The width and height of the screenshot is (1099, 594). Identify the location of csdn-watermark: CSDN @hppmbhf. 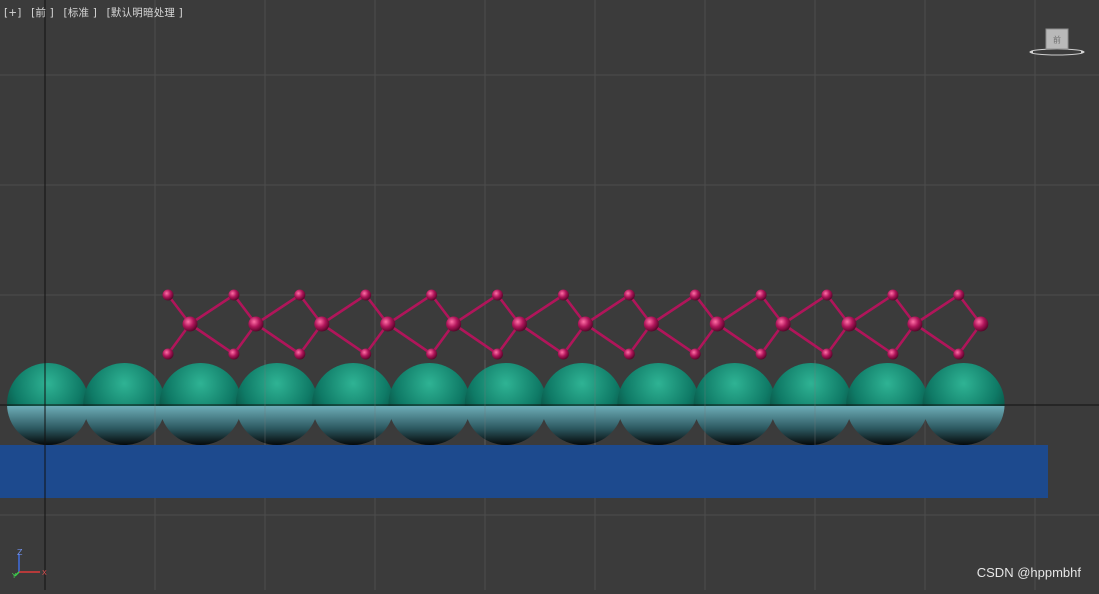
(1028, 572).